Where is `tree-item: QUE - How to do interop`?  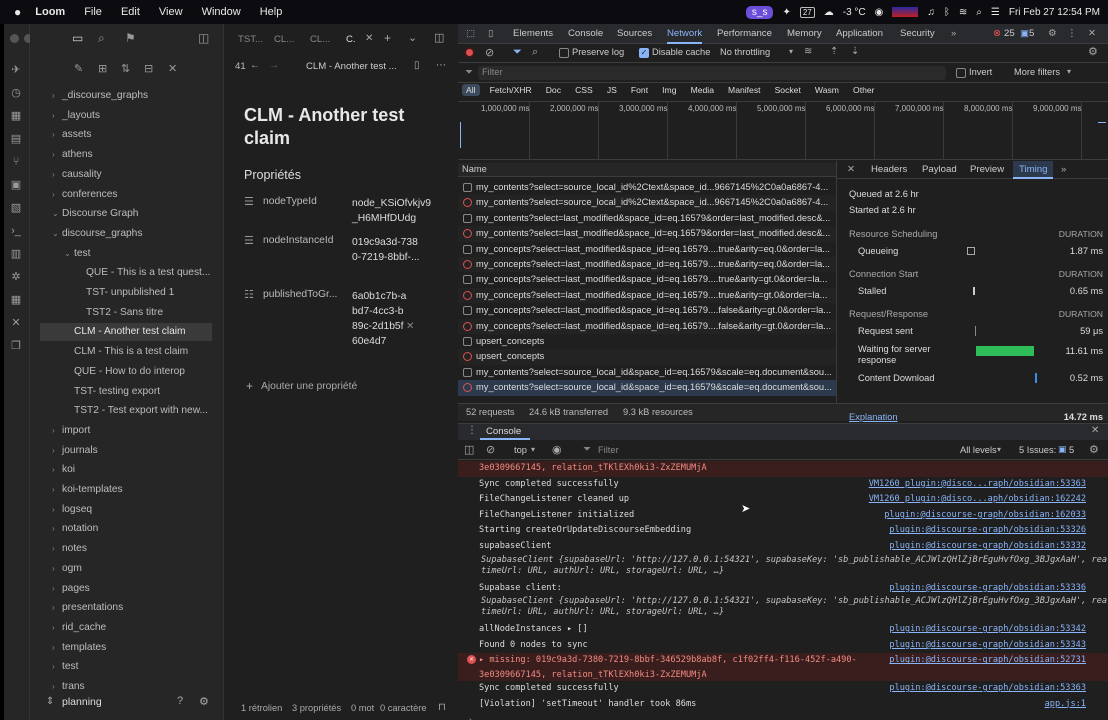 tree-item: QUE - How to do interop is located at coordinates (126, 372).